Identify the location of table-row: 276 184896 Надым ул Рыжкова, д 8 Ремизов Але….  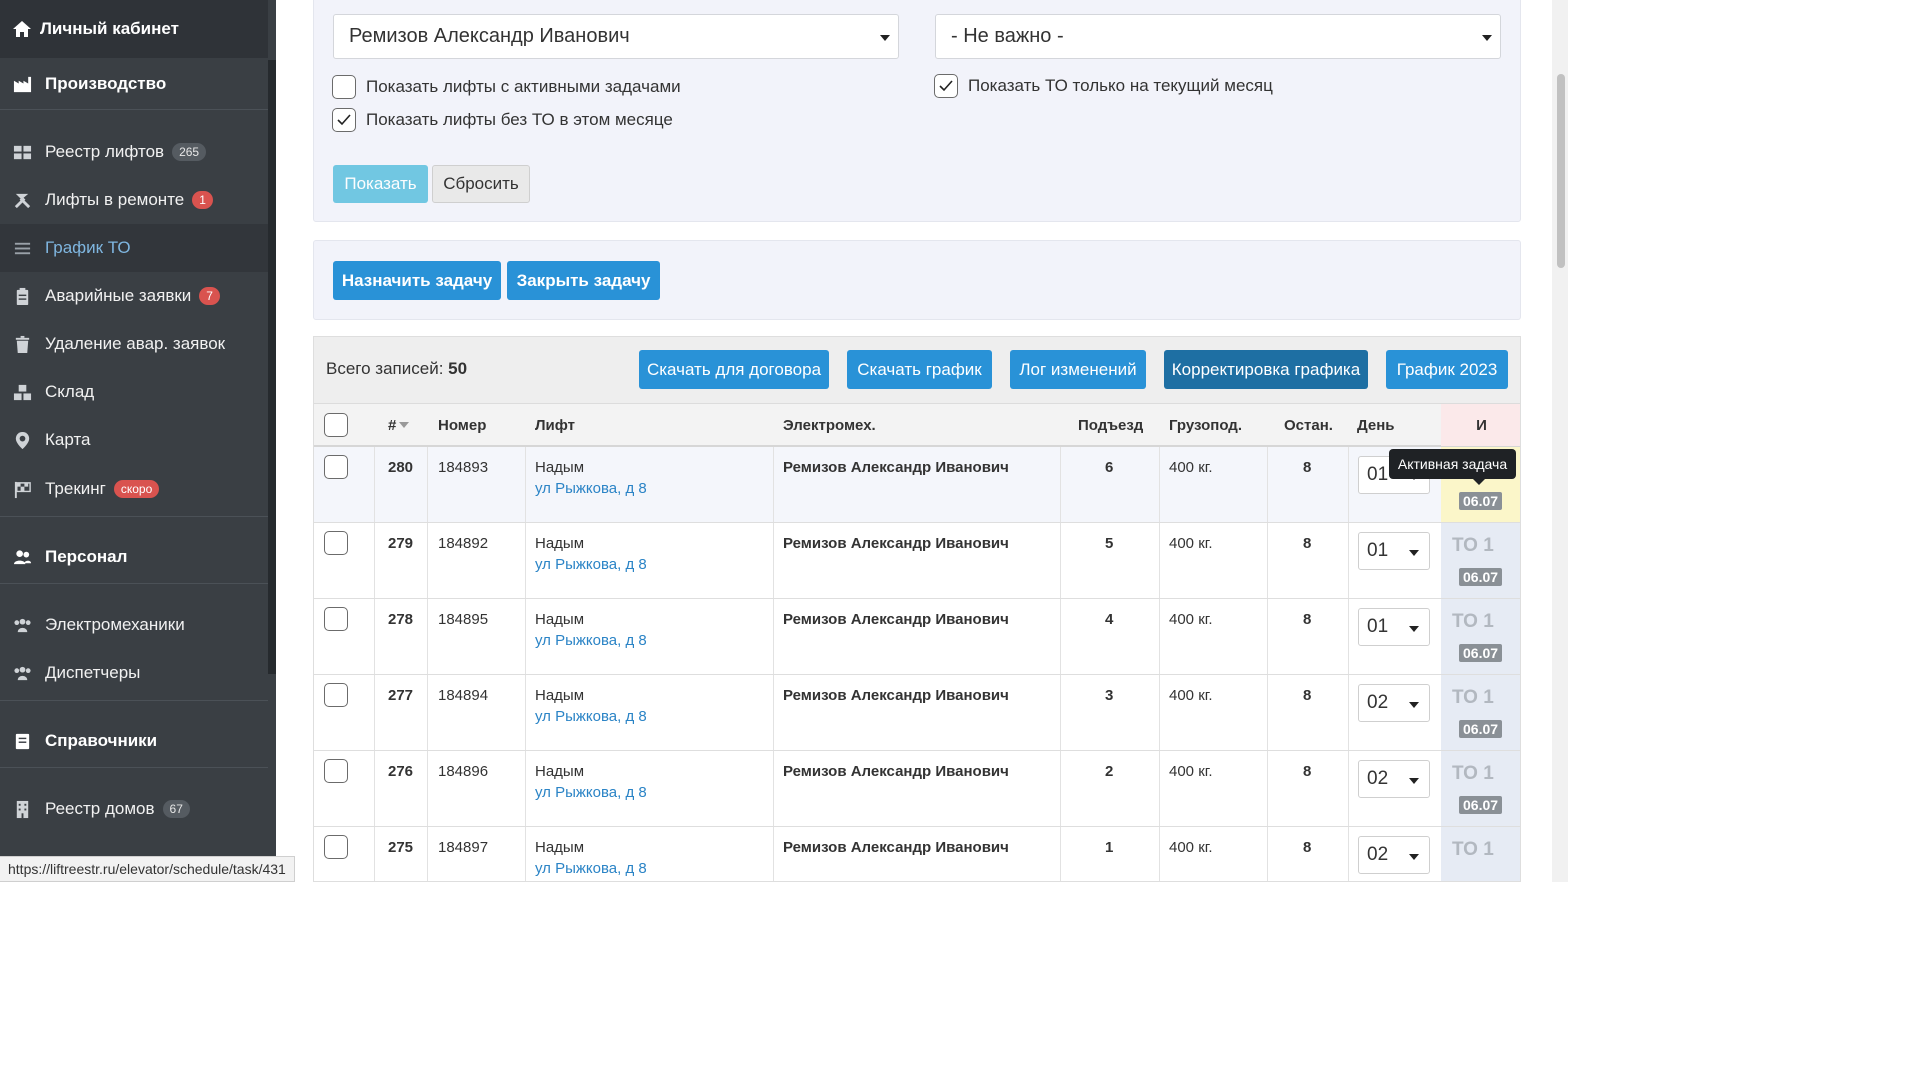
(917, 789).